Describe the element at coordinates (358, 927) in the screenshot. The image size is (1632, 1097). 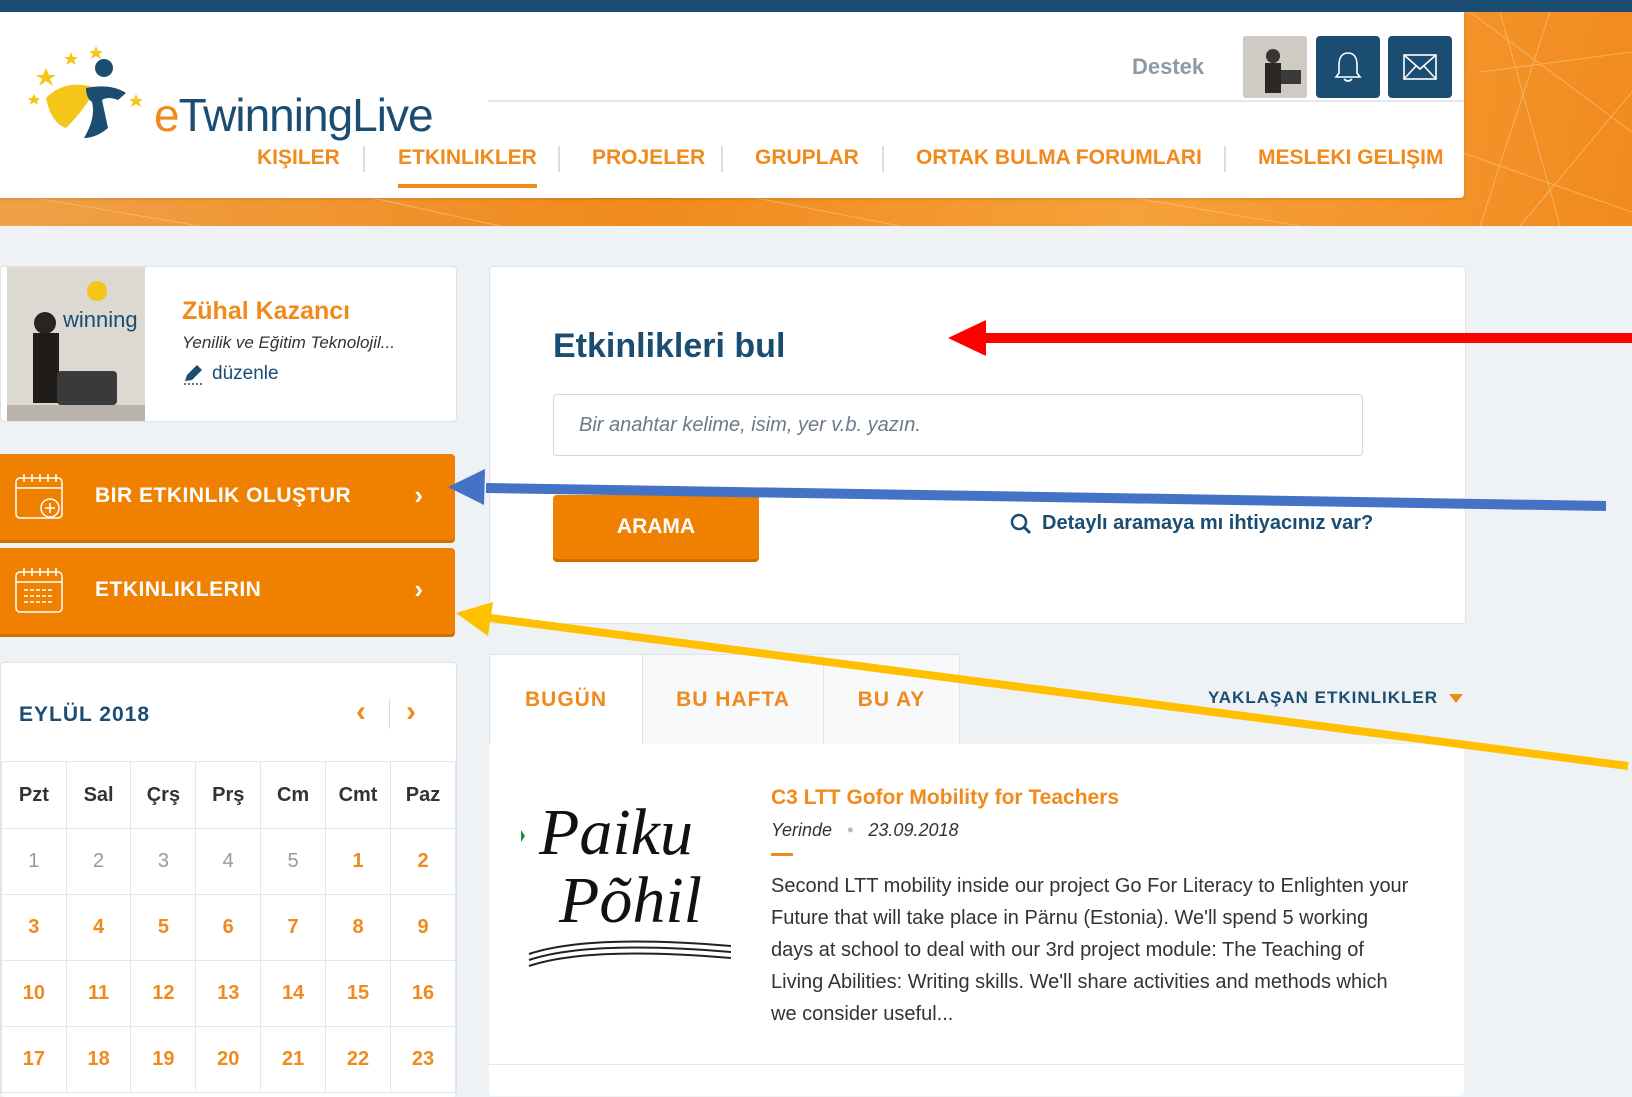
I see `calendar-day: 8` at that location.